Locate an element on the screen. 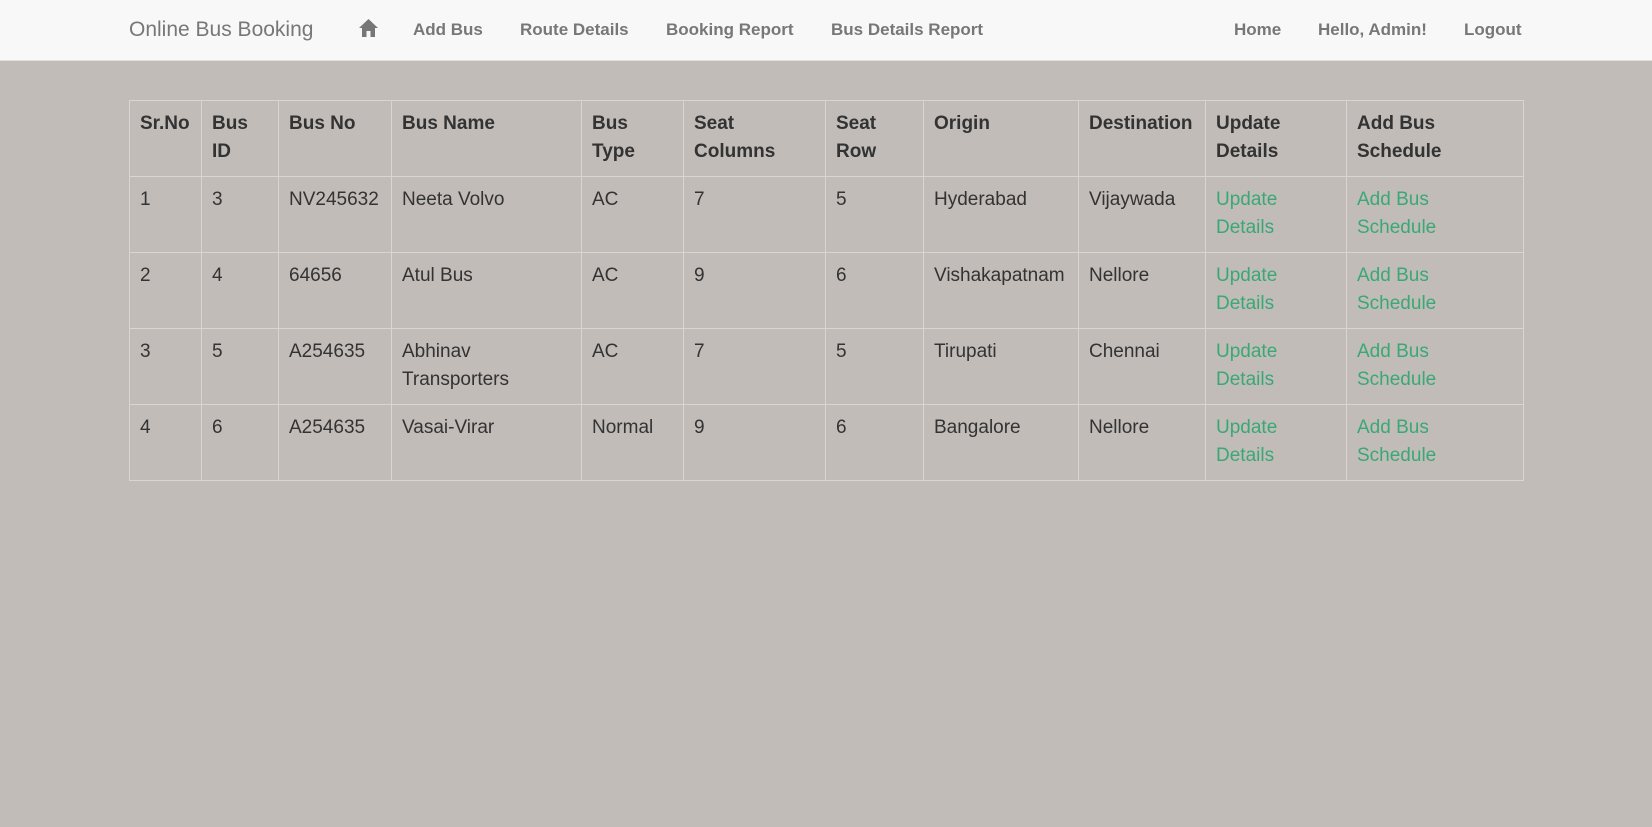 The width and height of the screenshot is (1652, 827). cell-sr-no: 3 is located at coordinates (165, 366).